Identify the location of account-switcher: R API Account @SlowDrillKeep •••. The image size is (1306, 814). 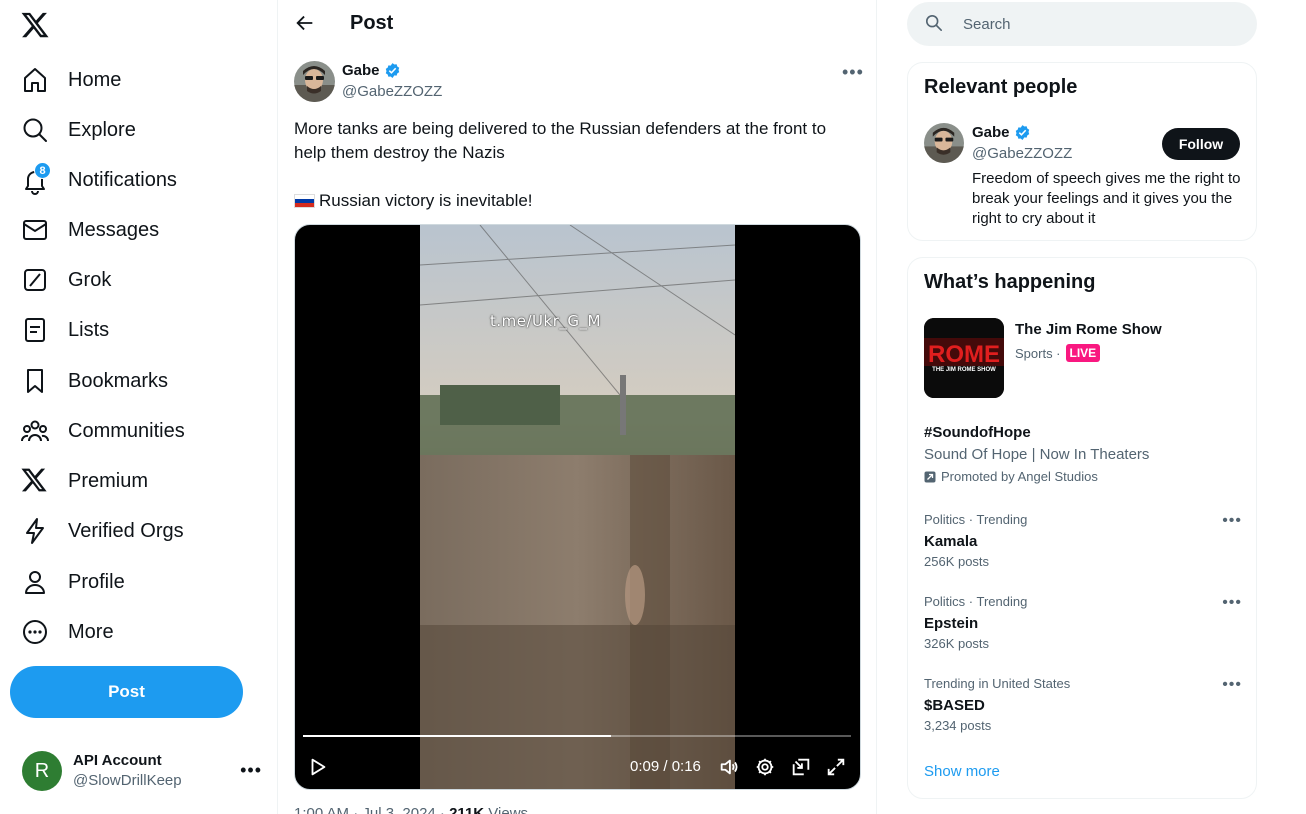
(142, 771).